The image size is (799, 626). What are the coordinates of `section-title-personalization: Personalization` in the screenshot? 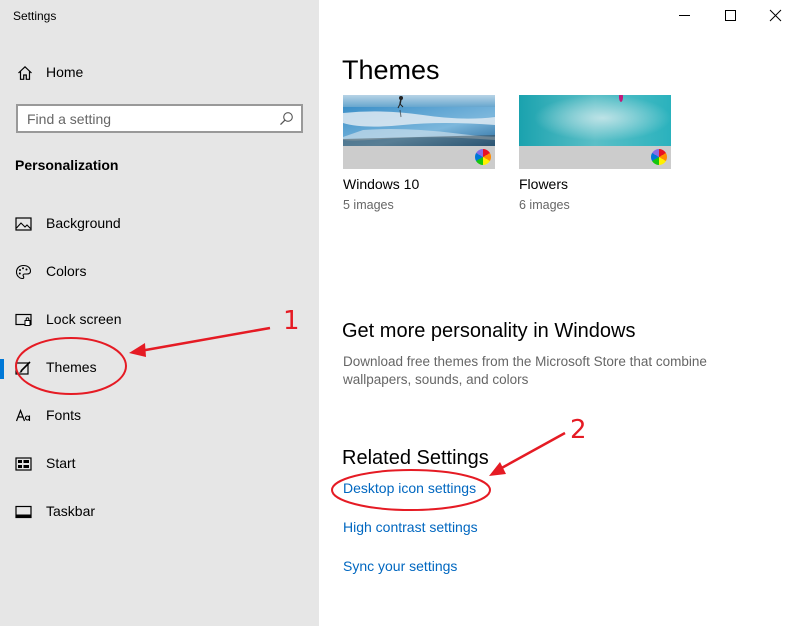 It's located at (67, 165).